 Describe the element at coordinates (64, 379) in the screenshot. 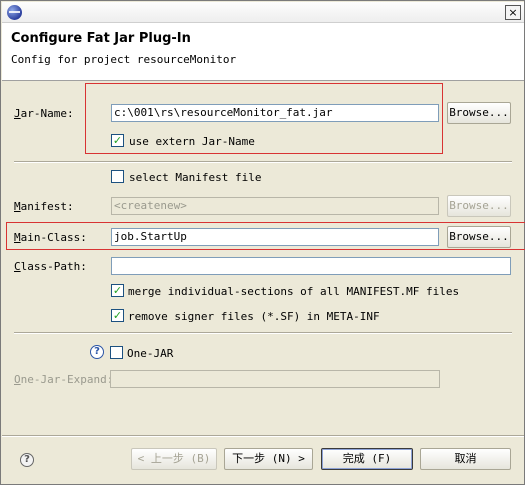

I see `one-jar-expand-label: One-Jar-Expand:` at that location.